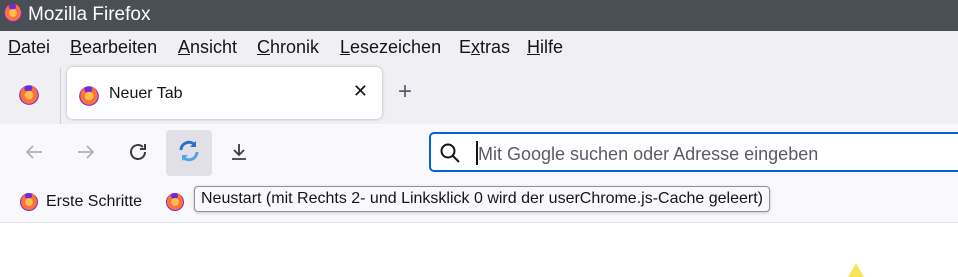  Describe the element at coordinates (479, 15) in the screenshot. I see `title-bar: Mozilla Firefox` at that location.